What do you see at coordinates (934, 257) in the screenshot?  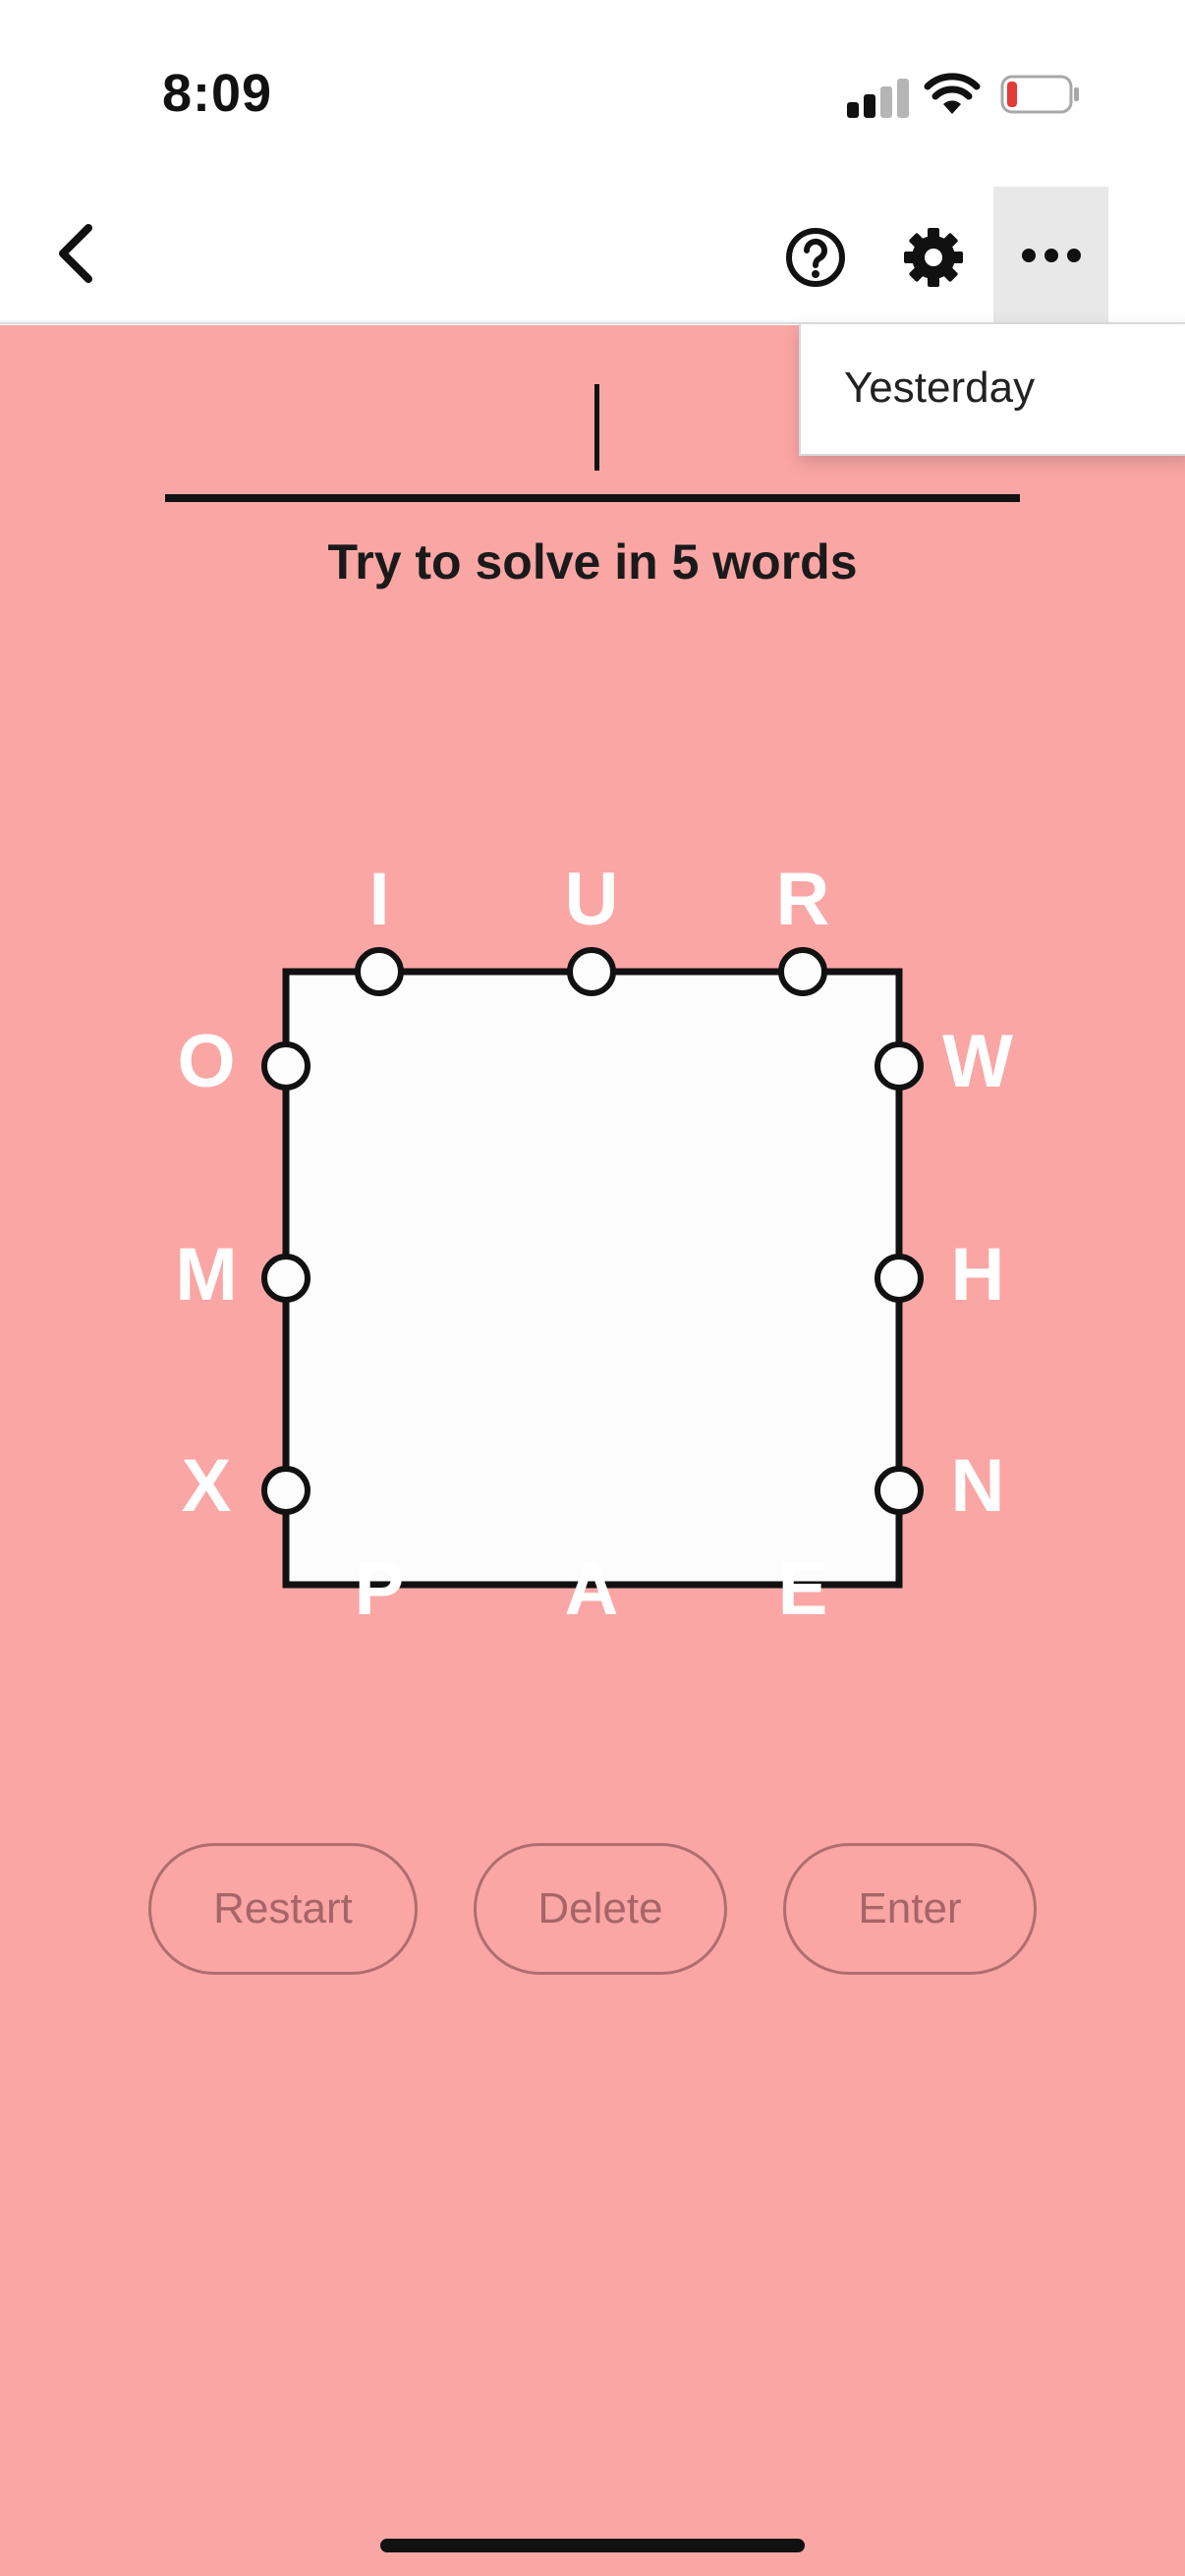 I see `gear-icon` at bounding box center [934, 257].